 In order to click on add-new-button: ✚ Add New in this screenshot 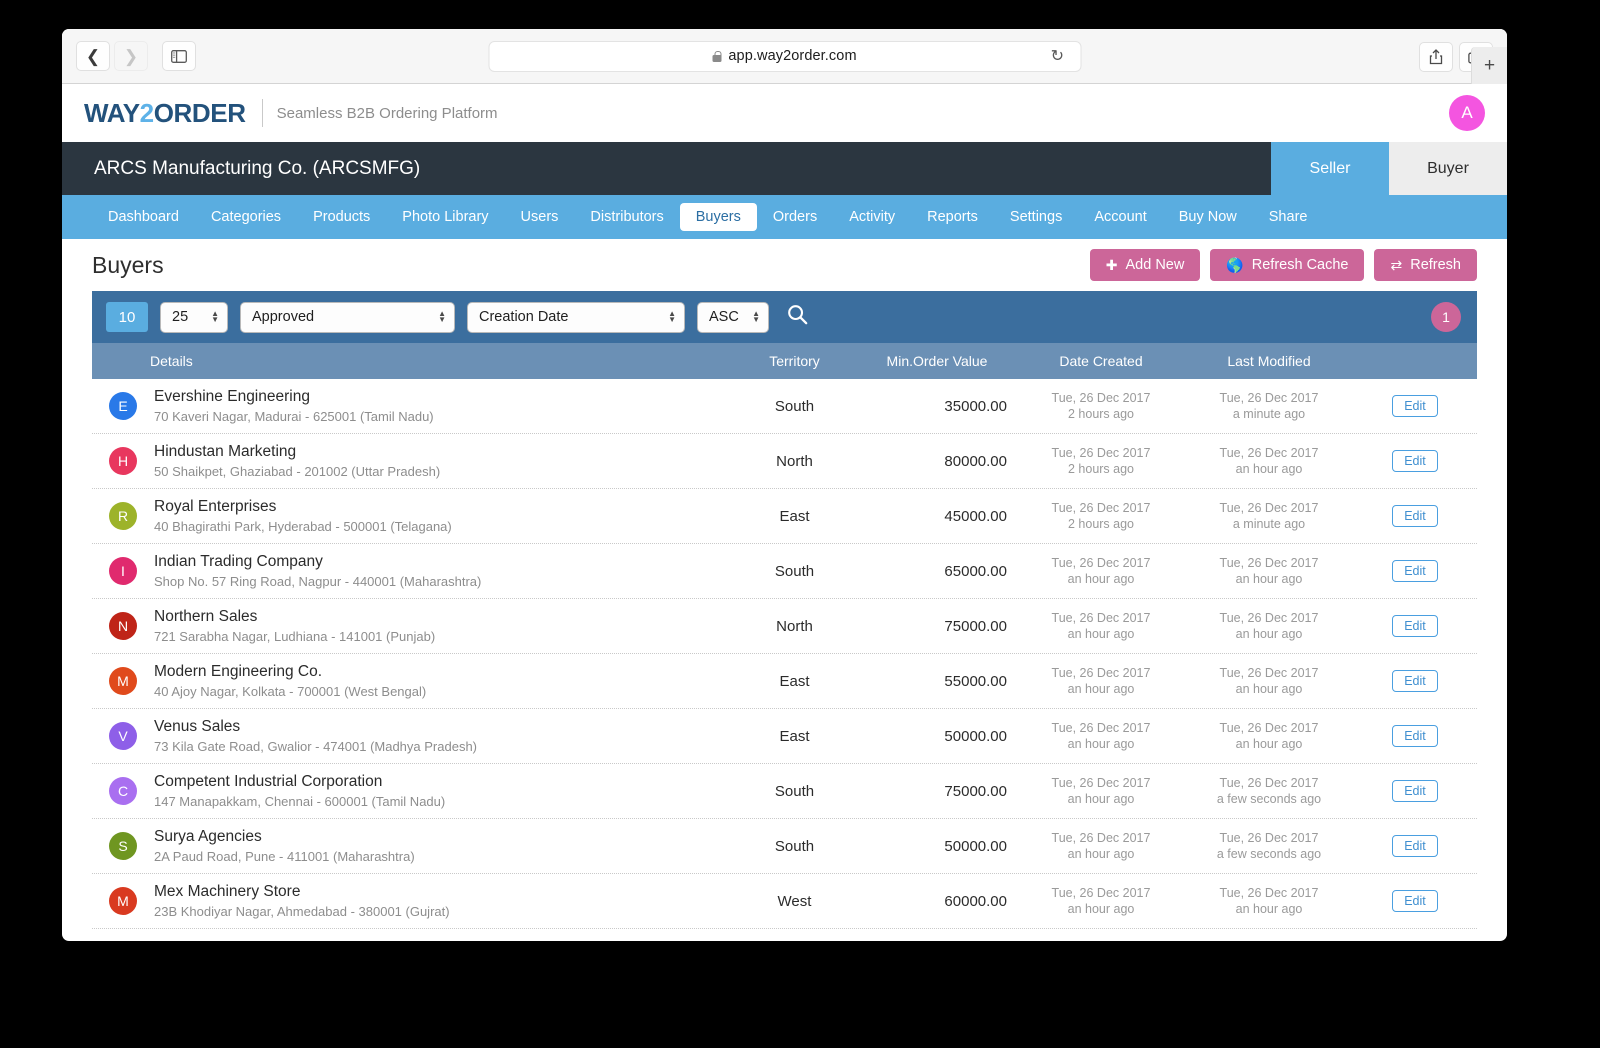, I will do `click(1145, 265)`.